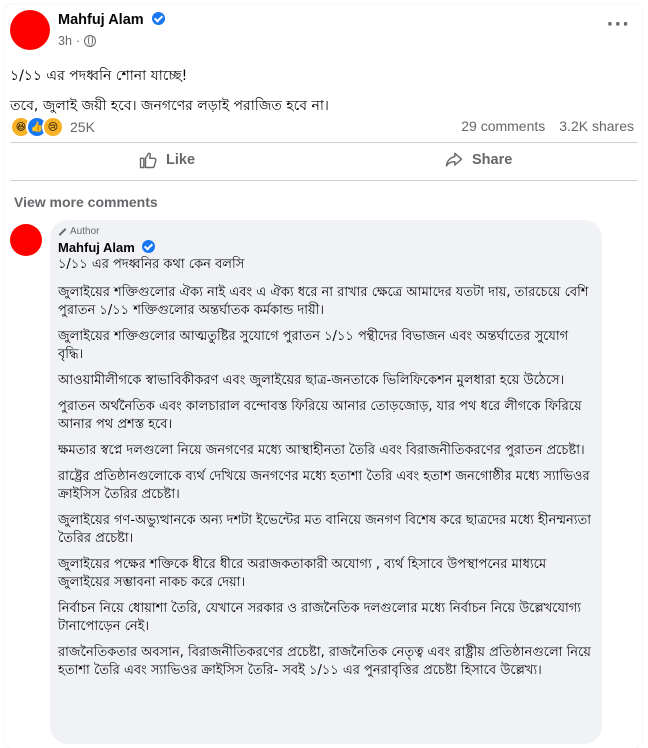  What do you see at coordinates (85, 231) in the screenshot?
I see `author-badge-label: Author` at bounding box center [85, 231].